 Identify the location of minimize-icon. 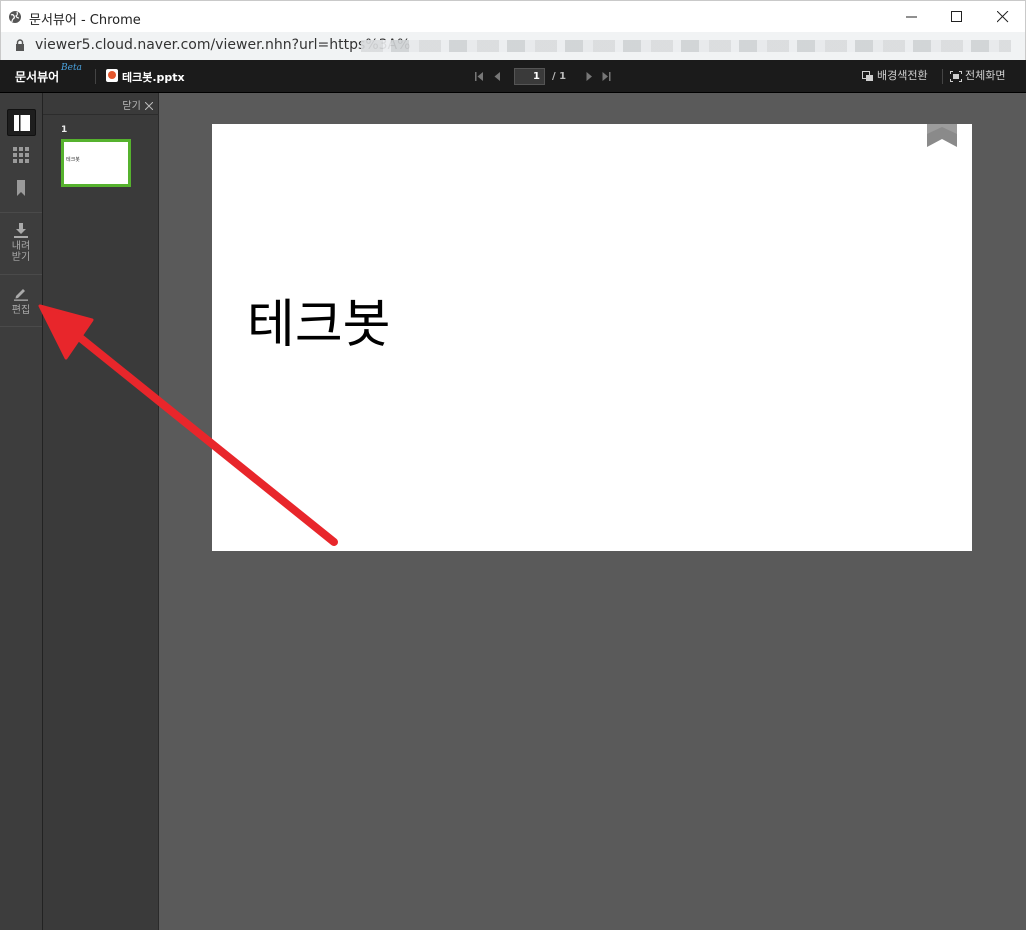
(911, 17).